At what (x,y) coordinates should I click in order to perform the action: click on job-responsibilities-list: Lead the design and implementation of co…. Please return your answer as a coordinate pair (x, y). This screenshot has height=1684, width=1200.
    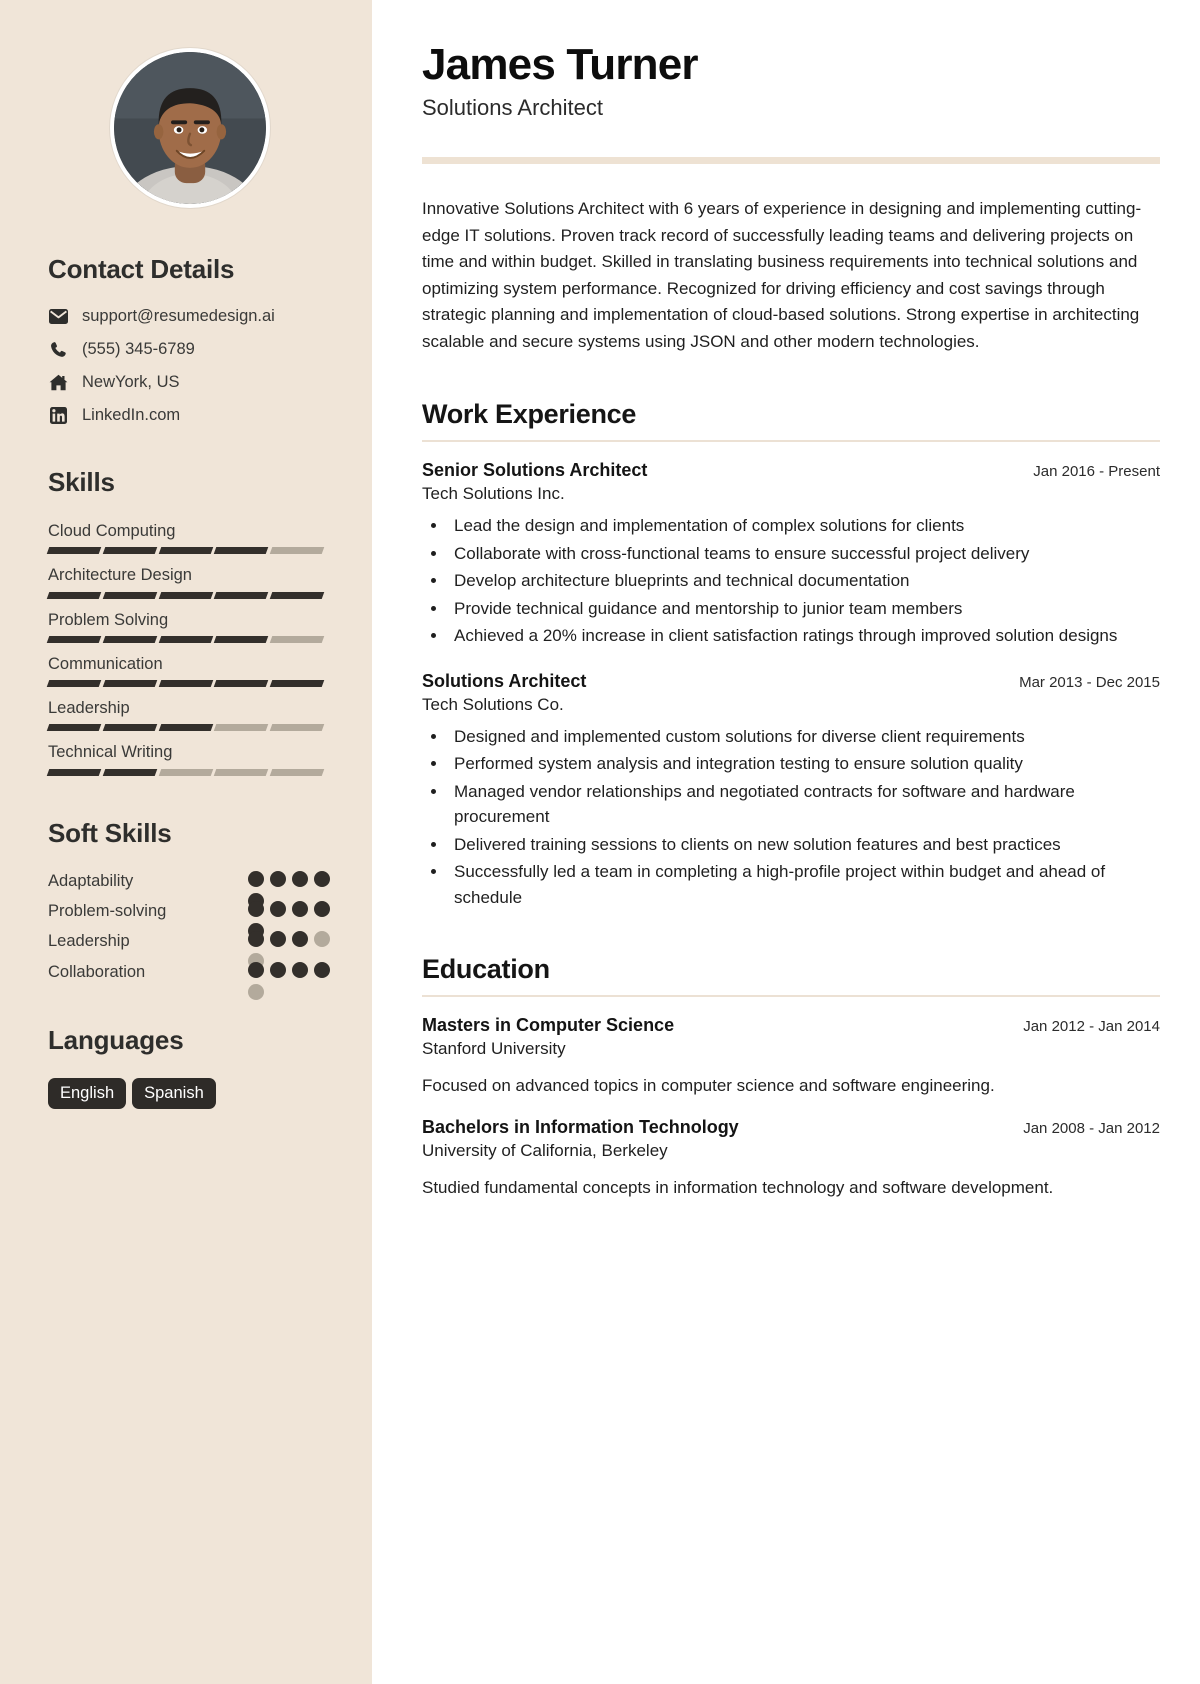
    Looking at the image, I should click on (804, 581).